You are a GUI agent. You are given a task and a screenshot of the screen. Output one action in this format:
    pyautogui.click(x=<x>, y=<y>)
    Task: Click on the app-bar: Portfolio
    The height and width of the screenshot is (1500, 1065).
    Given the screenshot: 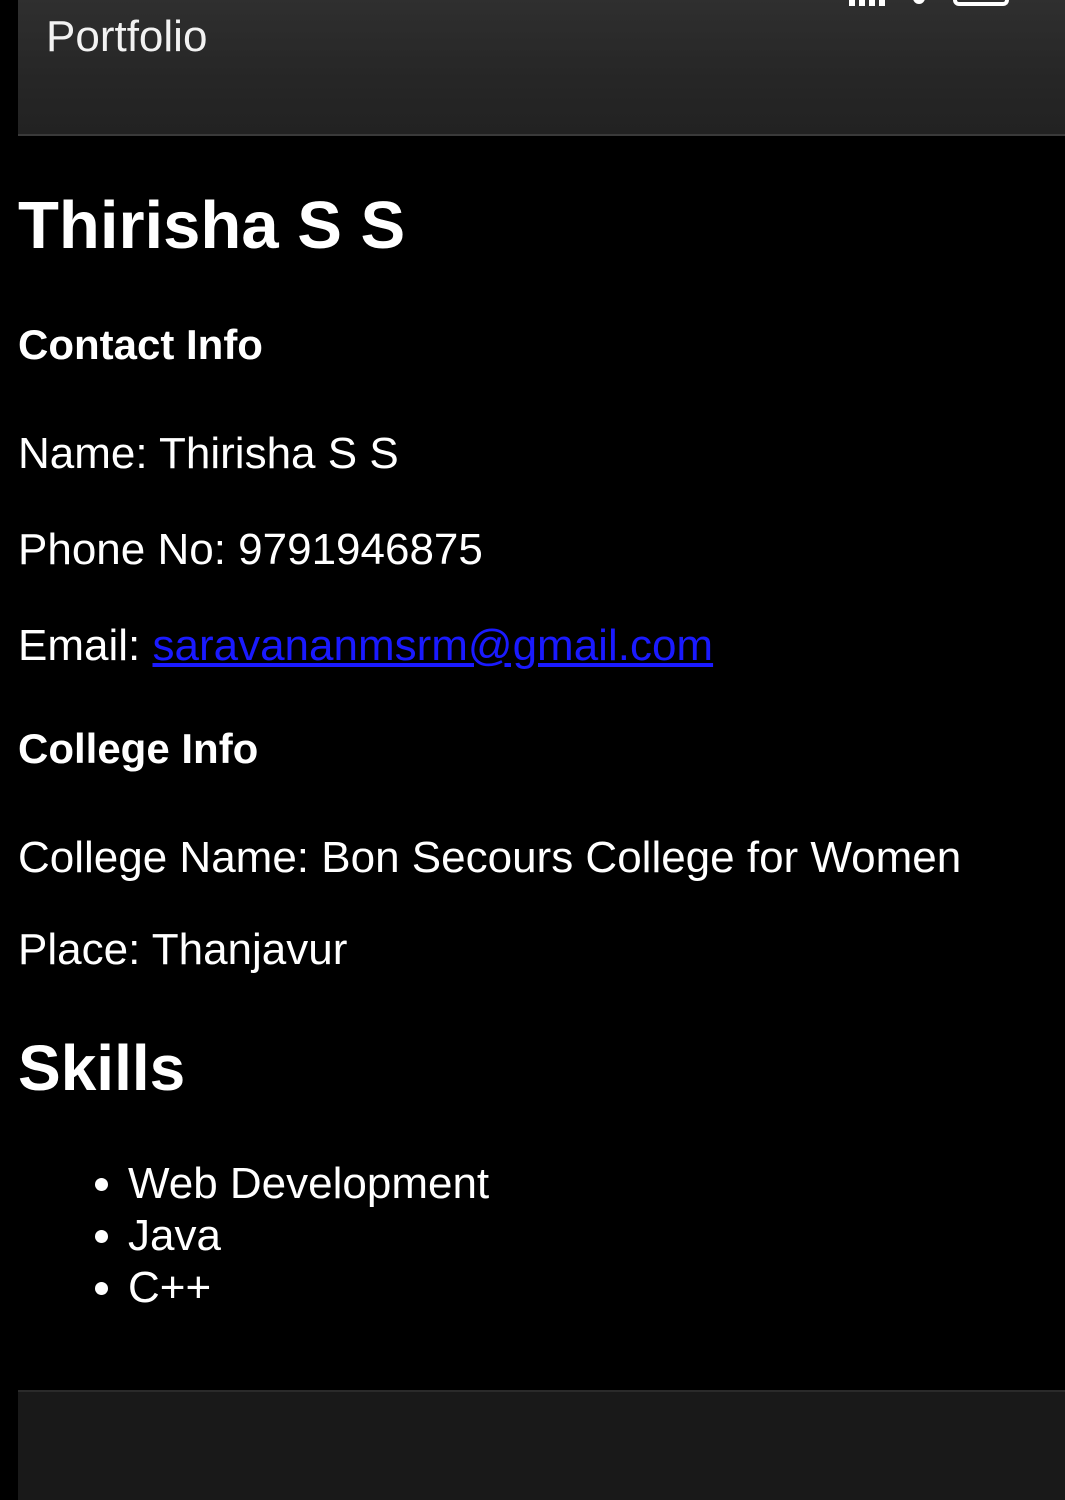 What is the action you would take?
    pyautogui.click(x=541, y=68)
    